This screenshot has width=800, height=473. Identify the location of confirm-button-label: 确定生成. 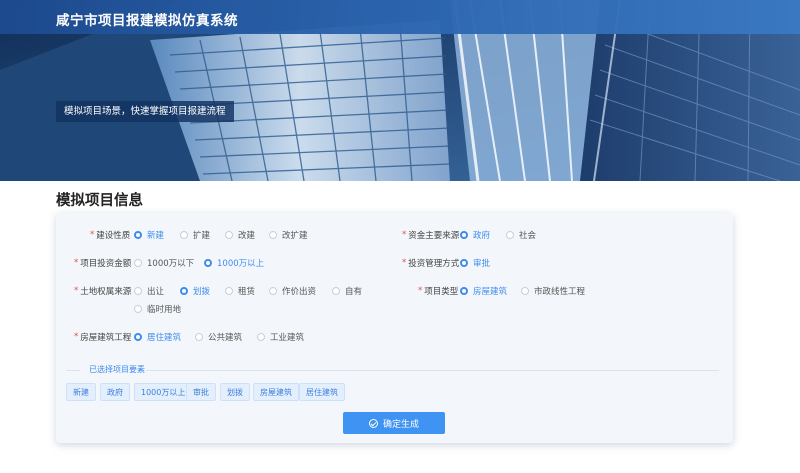
(400, 424).